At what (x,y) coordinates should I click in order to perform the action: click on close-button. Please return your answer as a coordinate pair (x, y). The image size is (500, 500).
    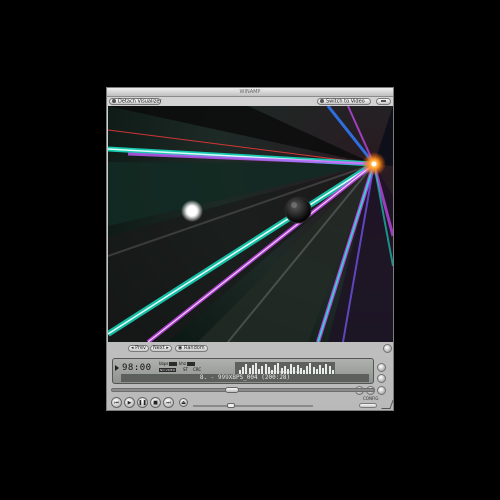
    Looking at the image, I should click on (383, 101).